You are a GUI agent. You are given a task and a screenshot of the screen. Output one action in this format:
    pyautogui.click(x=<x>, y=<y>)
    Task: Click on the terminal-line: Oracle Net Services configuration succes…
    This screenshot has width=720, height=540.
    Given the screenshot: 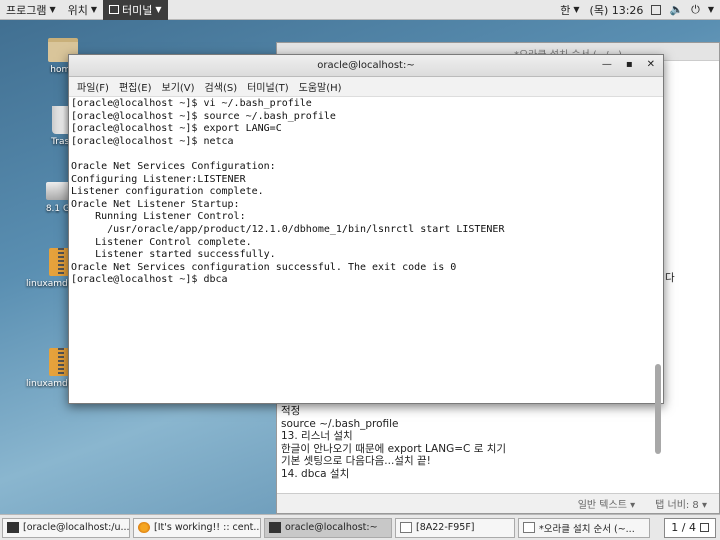 What is the action you would take?
    pyautogui.click(x=264, y=267)
    